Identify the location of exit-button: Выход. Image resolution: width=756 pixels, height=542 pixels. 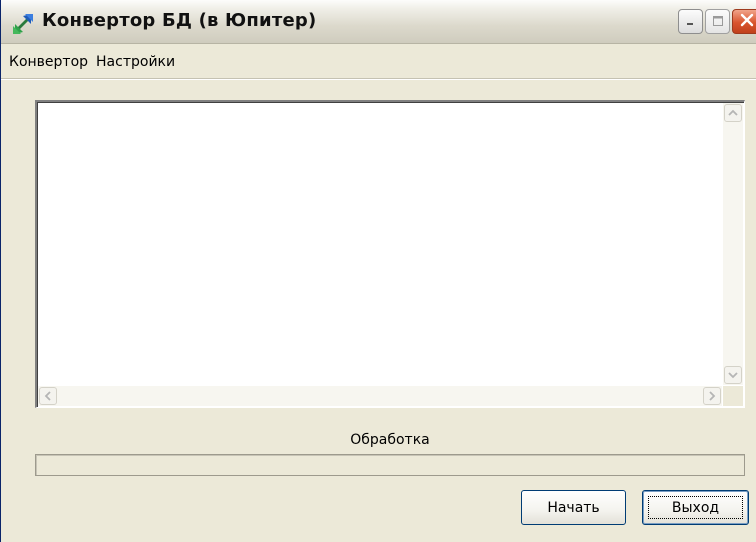
(695, 507).